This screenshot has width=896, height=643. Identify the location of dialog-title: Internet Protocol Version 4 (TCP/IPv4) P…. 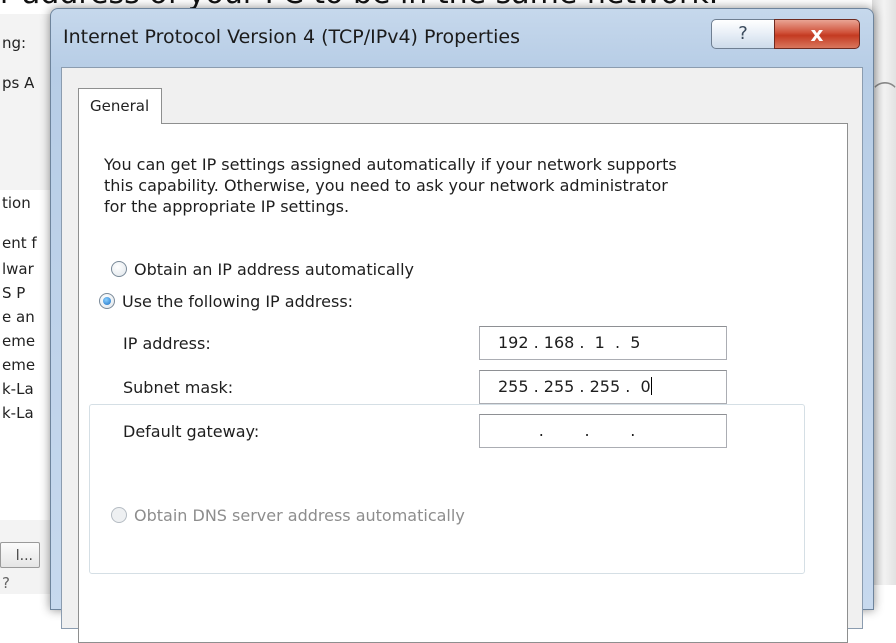
(292, 37).